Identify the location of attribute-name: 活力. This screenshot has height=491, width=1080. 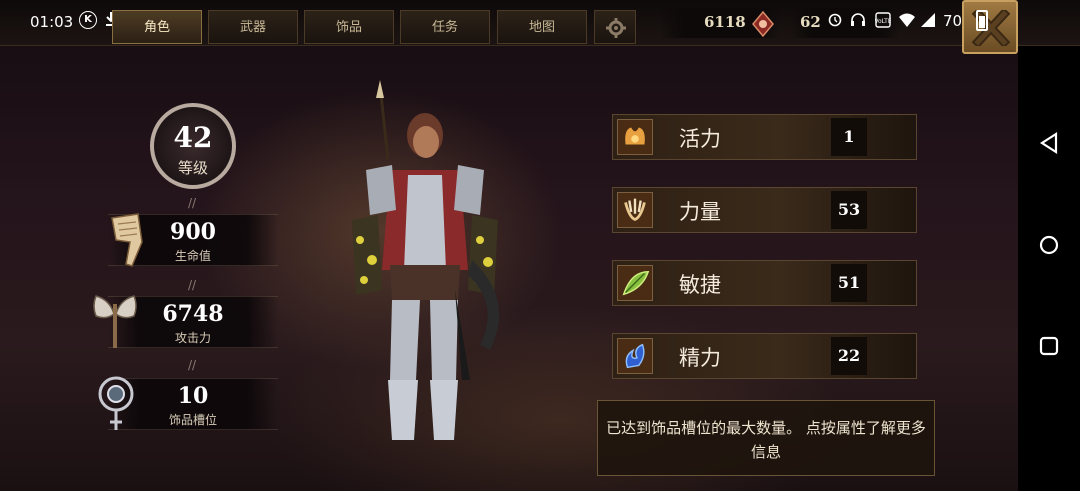
(700, 139).